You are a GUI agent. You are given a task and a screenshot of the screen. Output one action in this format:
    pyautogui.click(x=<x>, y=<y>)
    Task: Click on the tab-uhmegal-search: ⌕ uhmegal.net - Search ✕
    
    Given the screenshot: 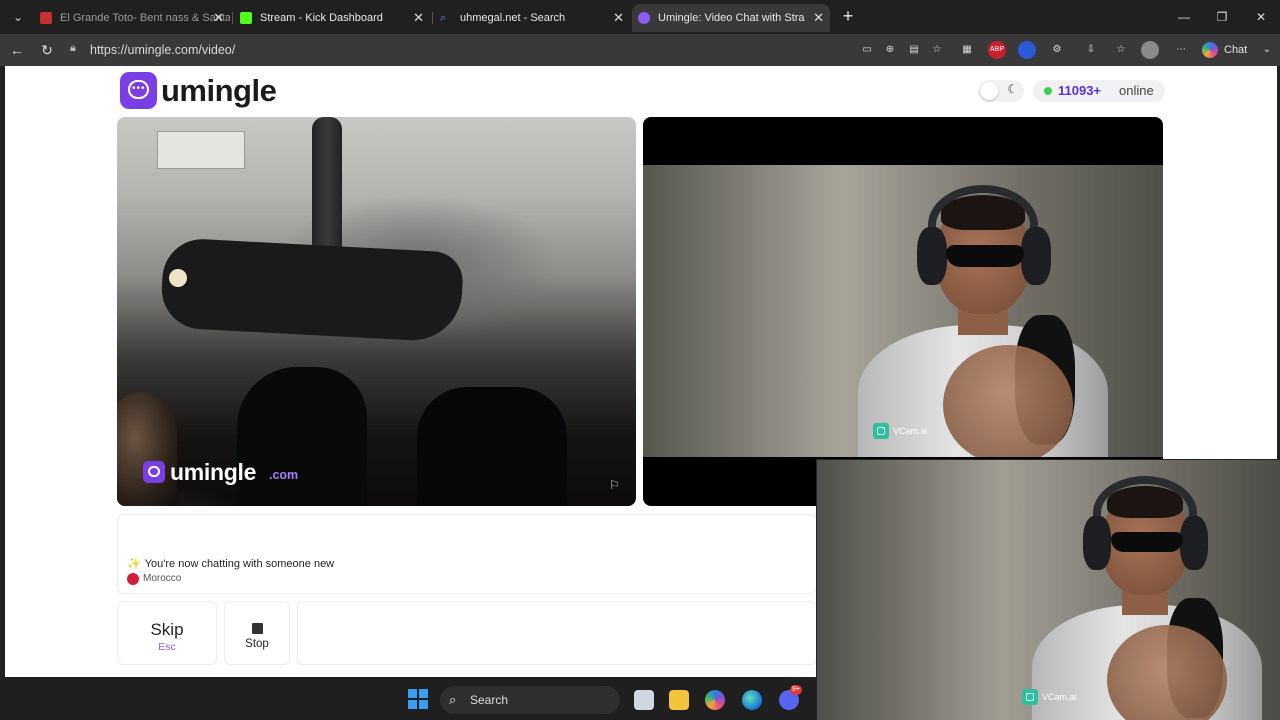 What is the action you would take?
    pyautogui.click(x=532, y=18)
    